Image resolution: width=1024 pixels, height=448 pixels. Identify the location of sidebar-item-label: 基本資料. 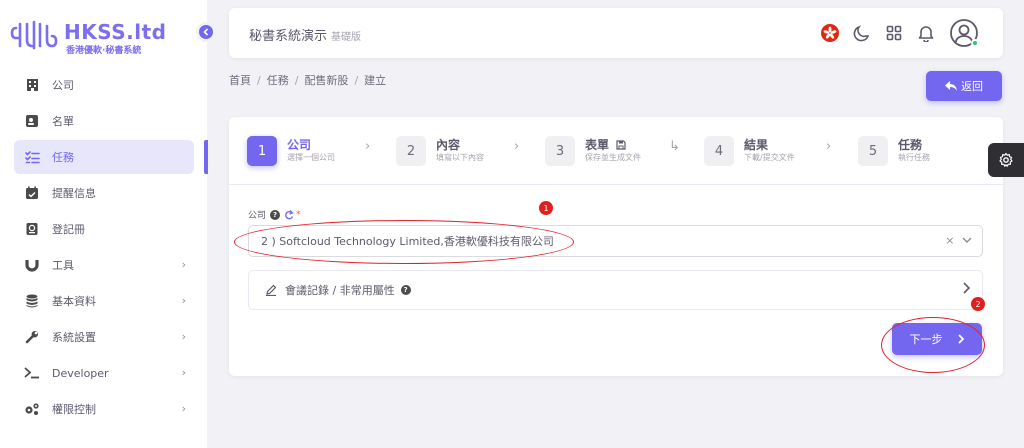
(74, 301).